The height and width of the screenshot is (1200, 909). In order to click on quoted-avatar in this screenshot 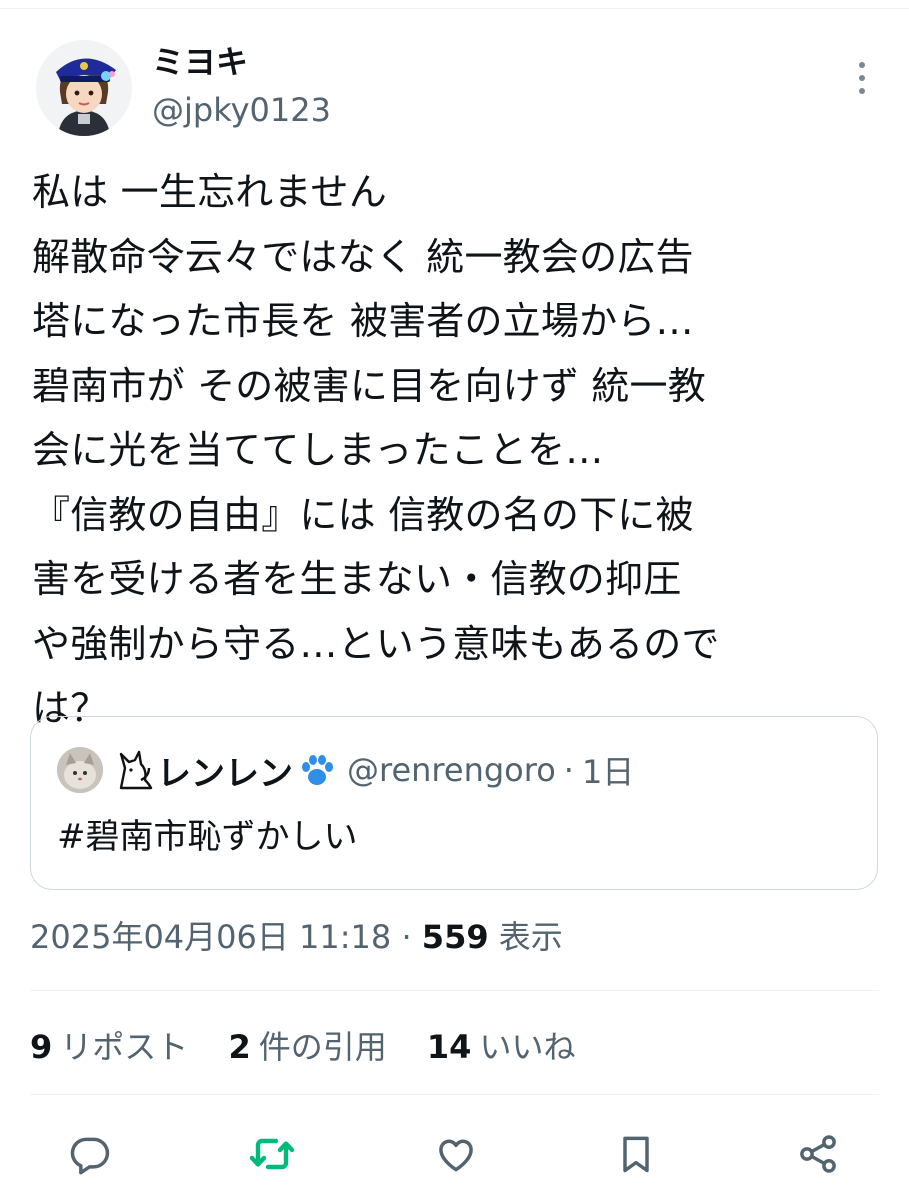, I will do `click(80, 770)`.